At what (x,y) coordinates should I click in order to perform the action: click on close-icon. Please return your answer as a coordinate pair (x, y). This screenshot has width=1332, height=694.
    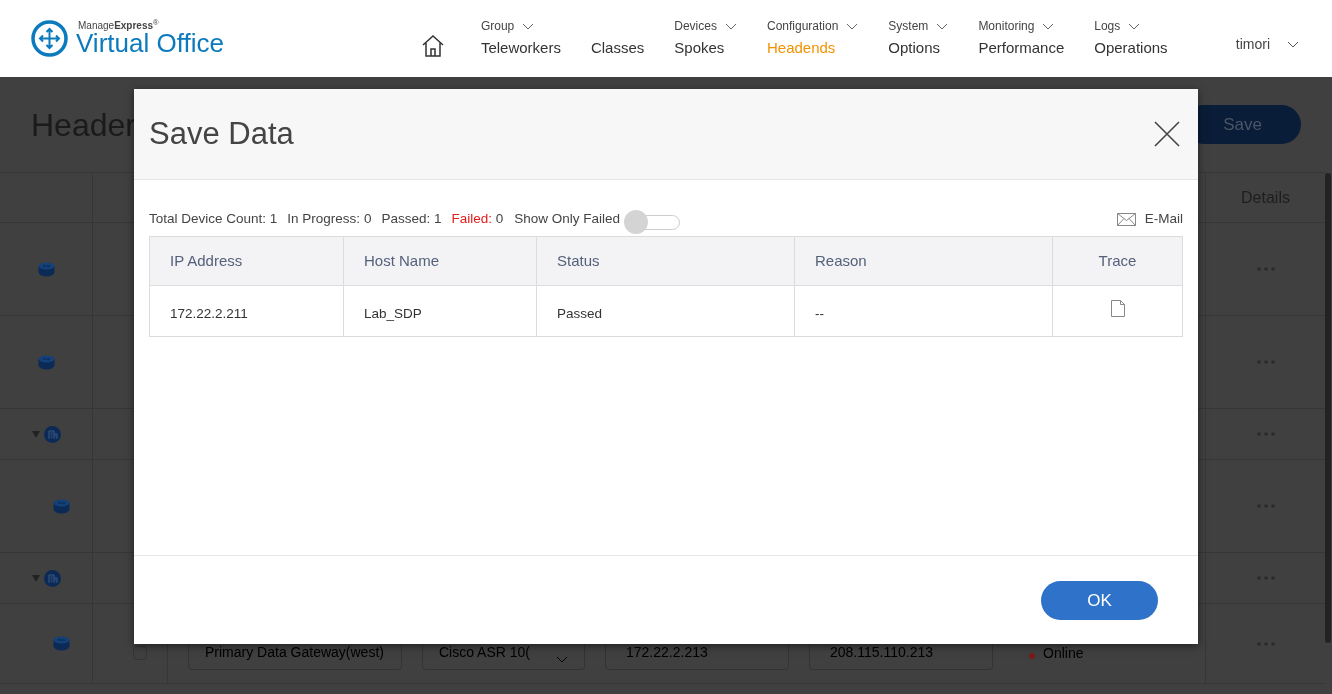
    Looking at the image, I should click on (1167, 134).